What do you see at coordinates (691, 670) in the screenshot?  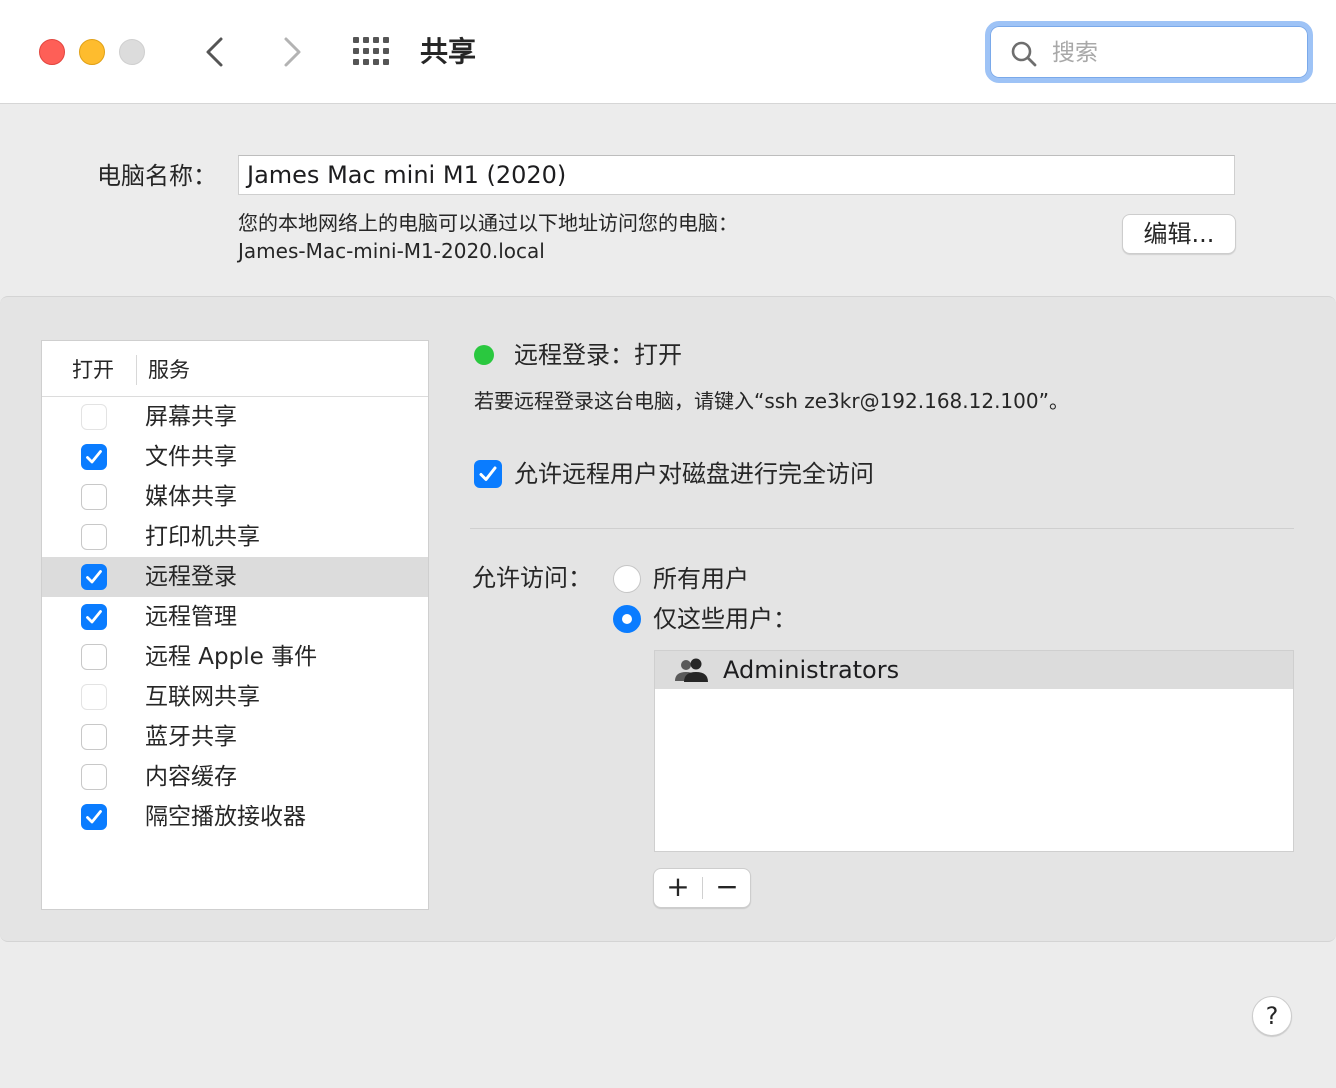 I see `group-icon` at bounding box center [691, 670].